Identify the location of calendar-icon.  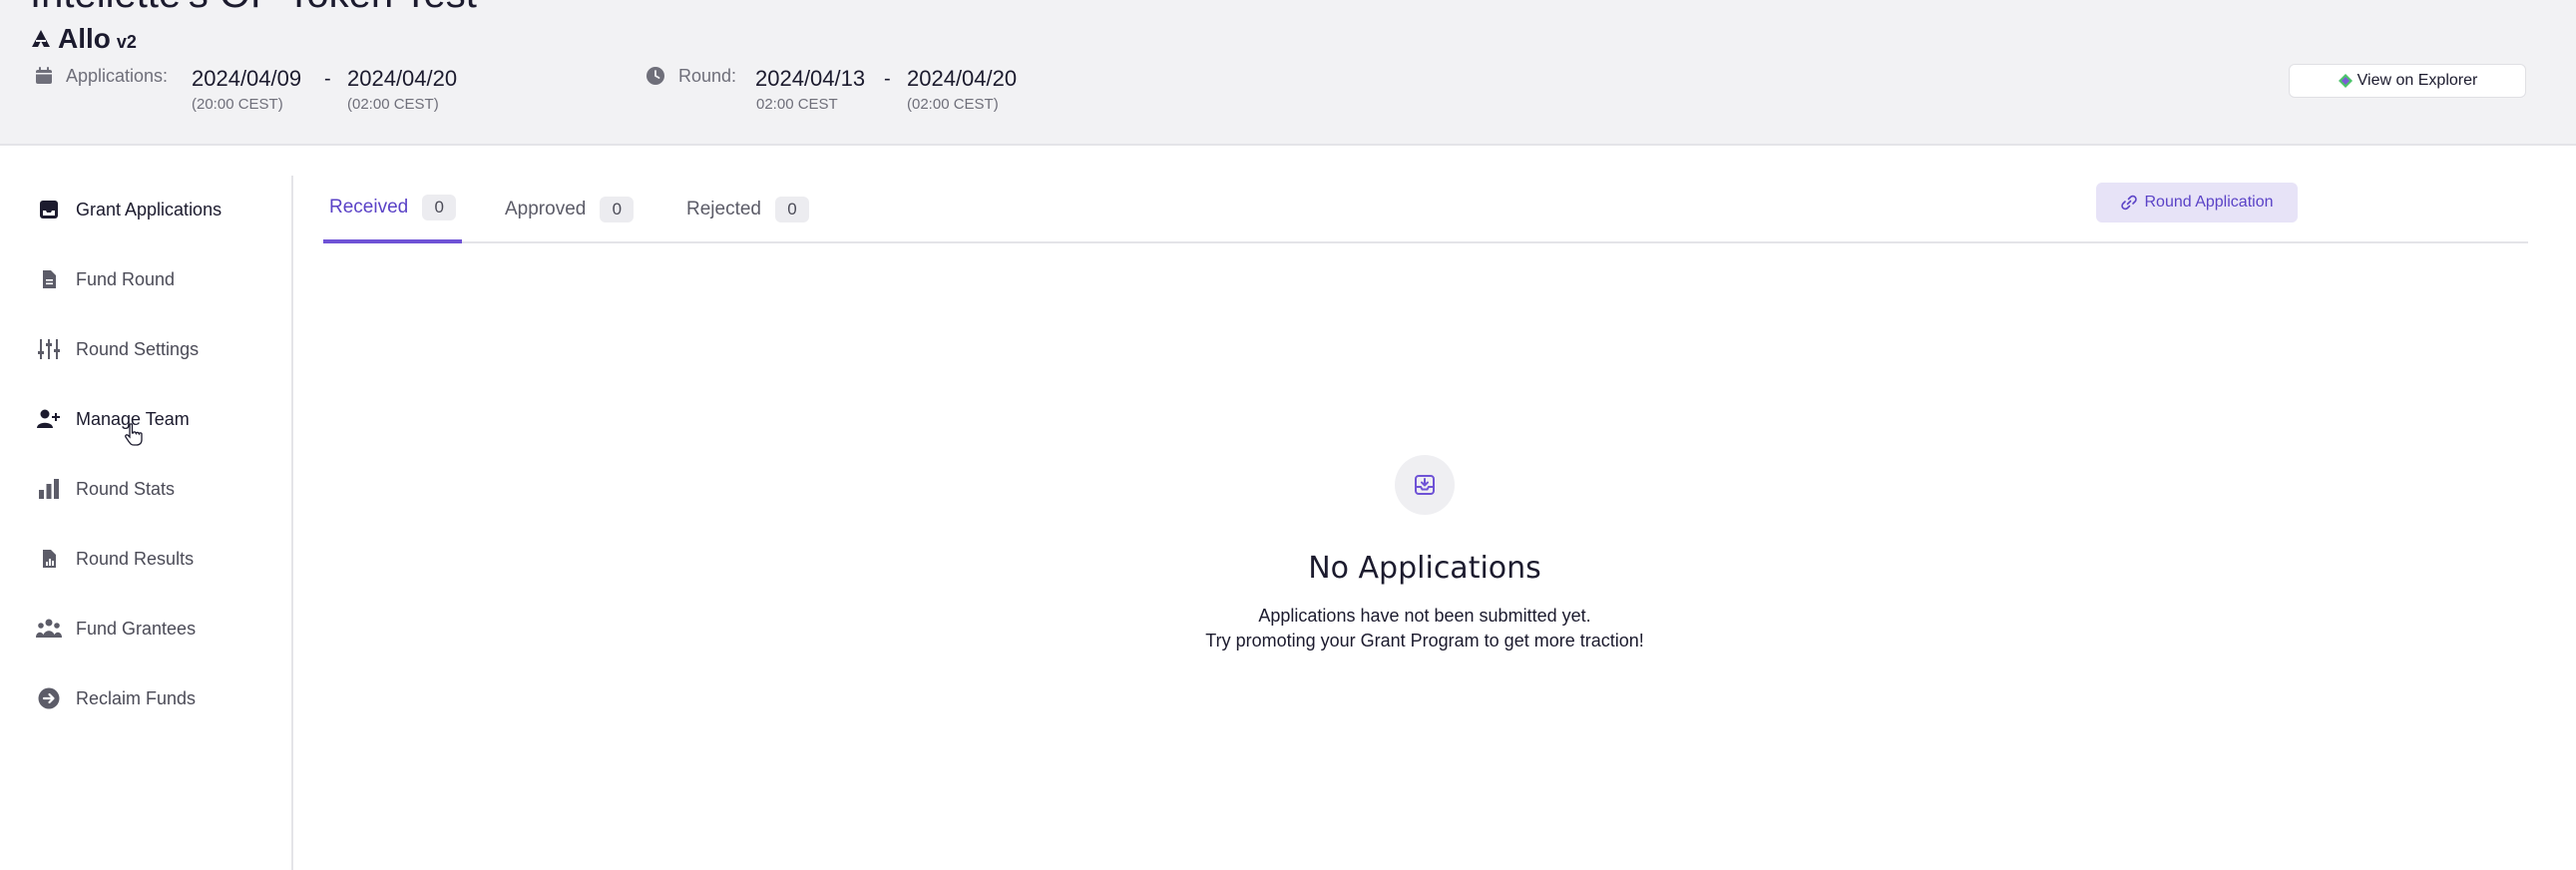
(44, 75).